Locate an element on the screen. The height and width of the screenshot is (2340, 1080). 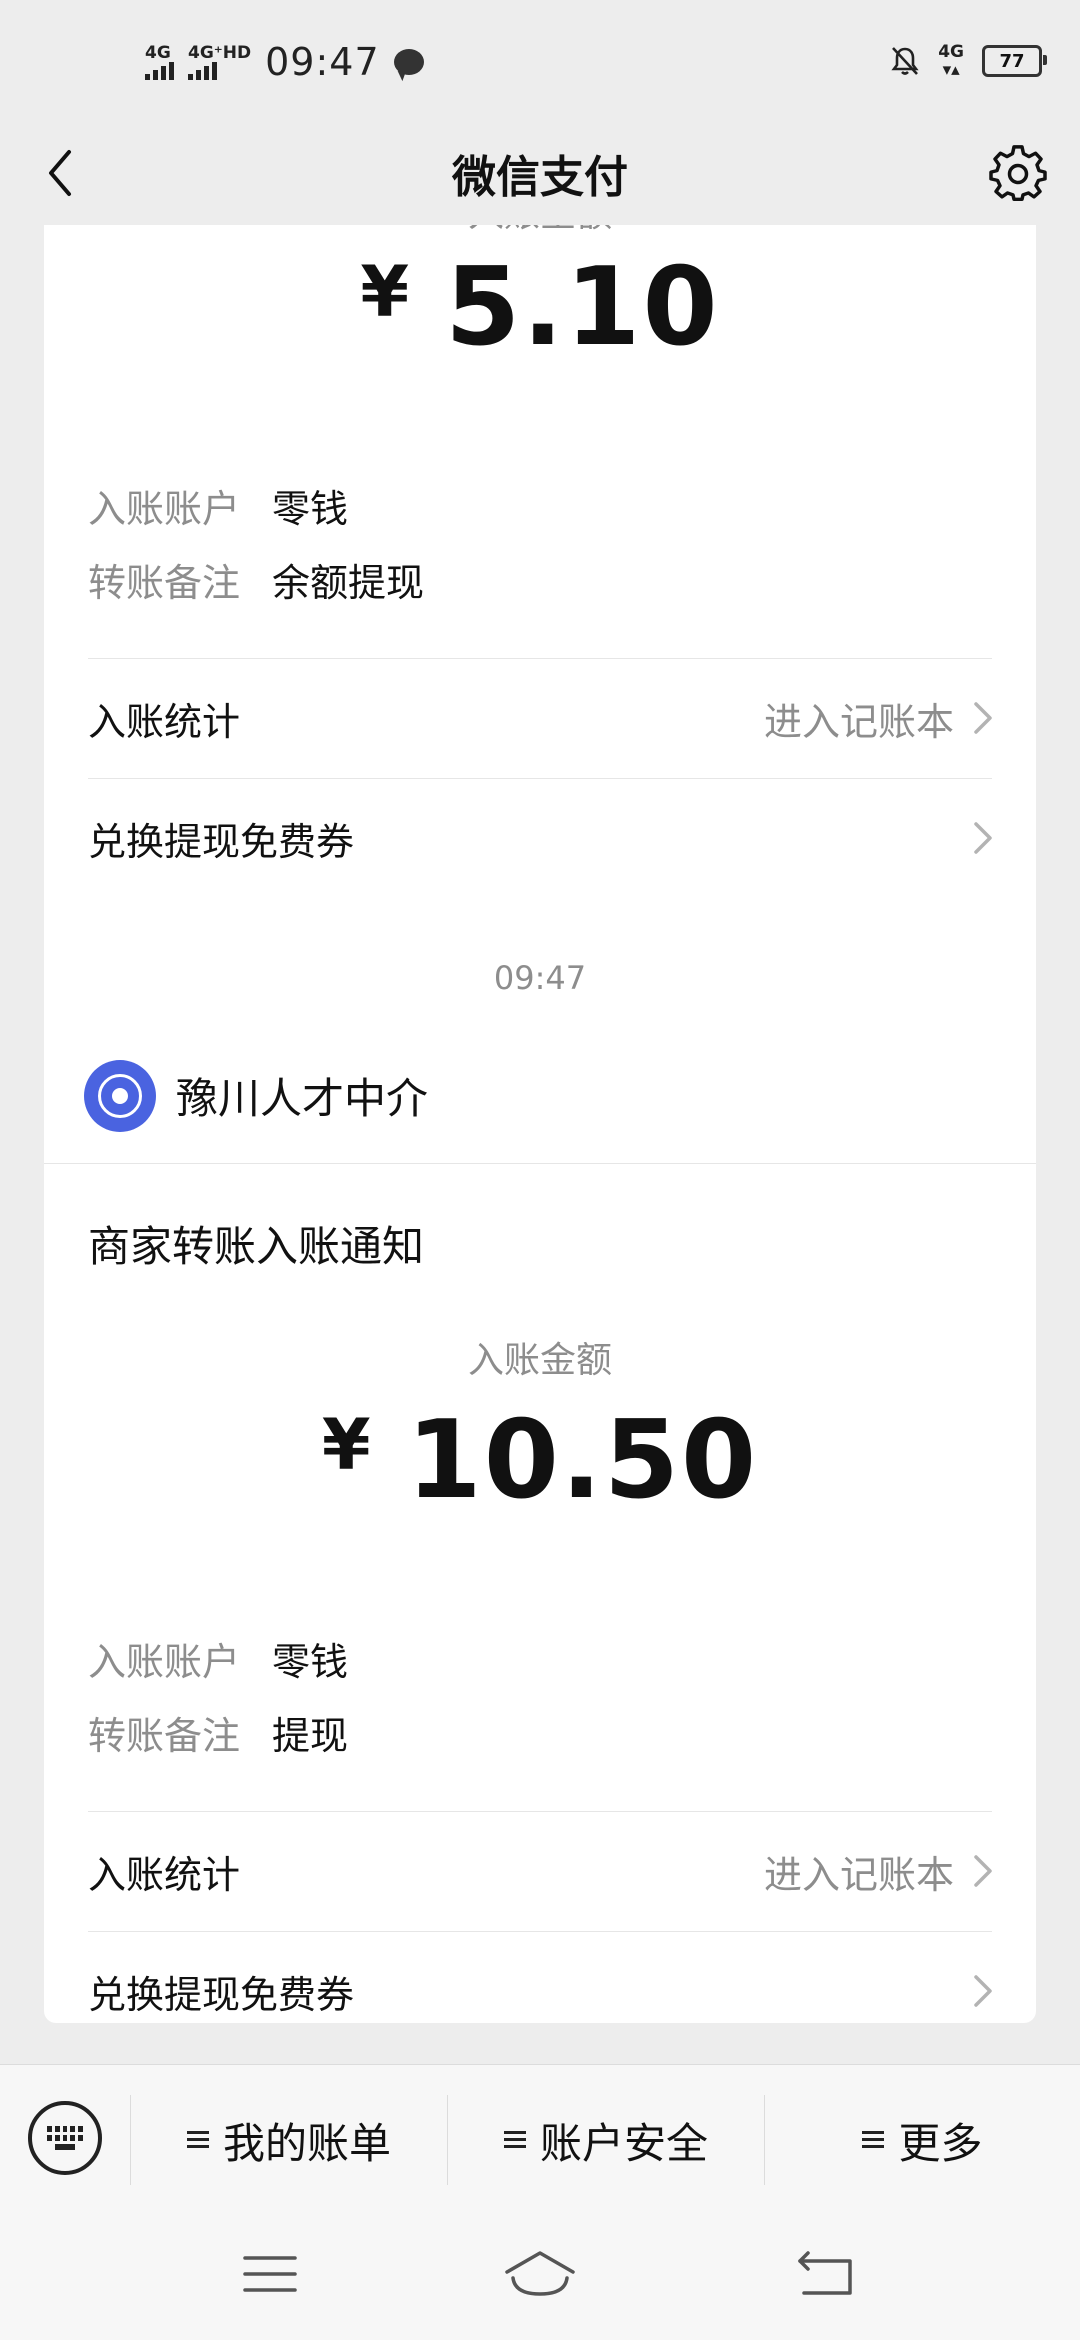
menu-more: 更多 is located at coordinates (922, 2140).